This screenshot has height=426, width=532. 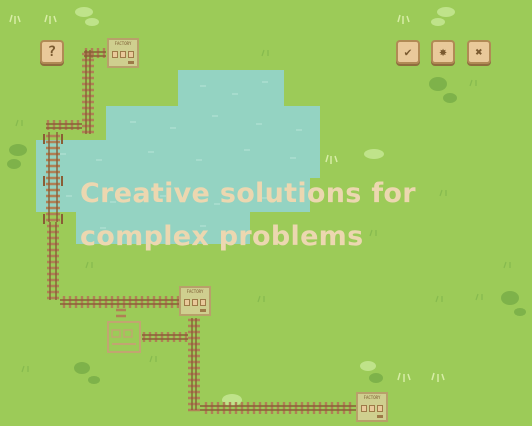 I want to click on help-icon: ?, so click(x=52, y=52).